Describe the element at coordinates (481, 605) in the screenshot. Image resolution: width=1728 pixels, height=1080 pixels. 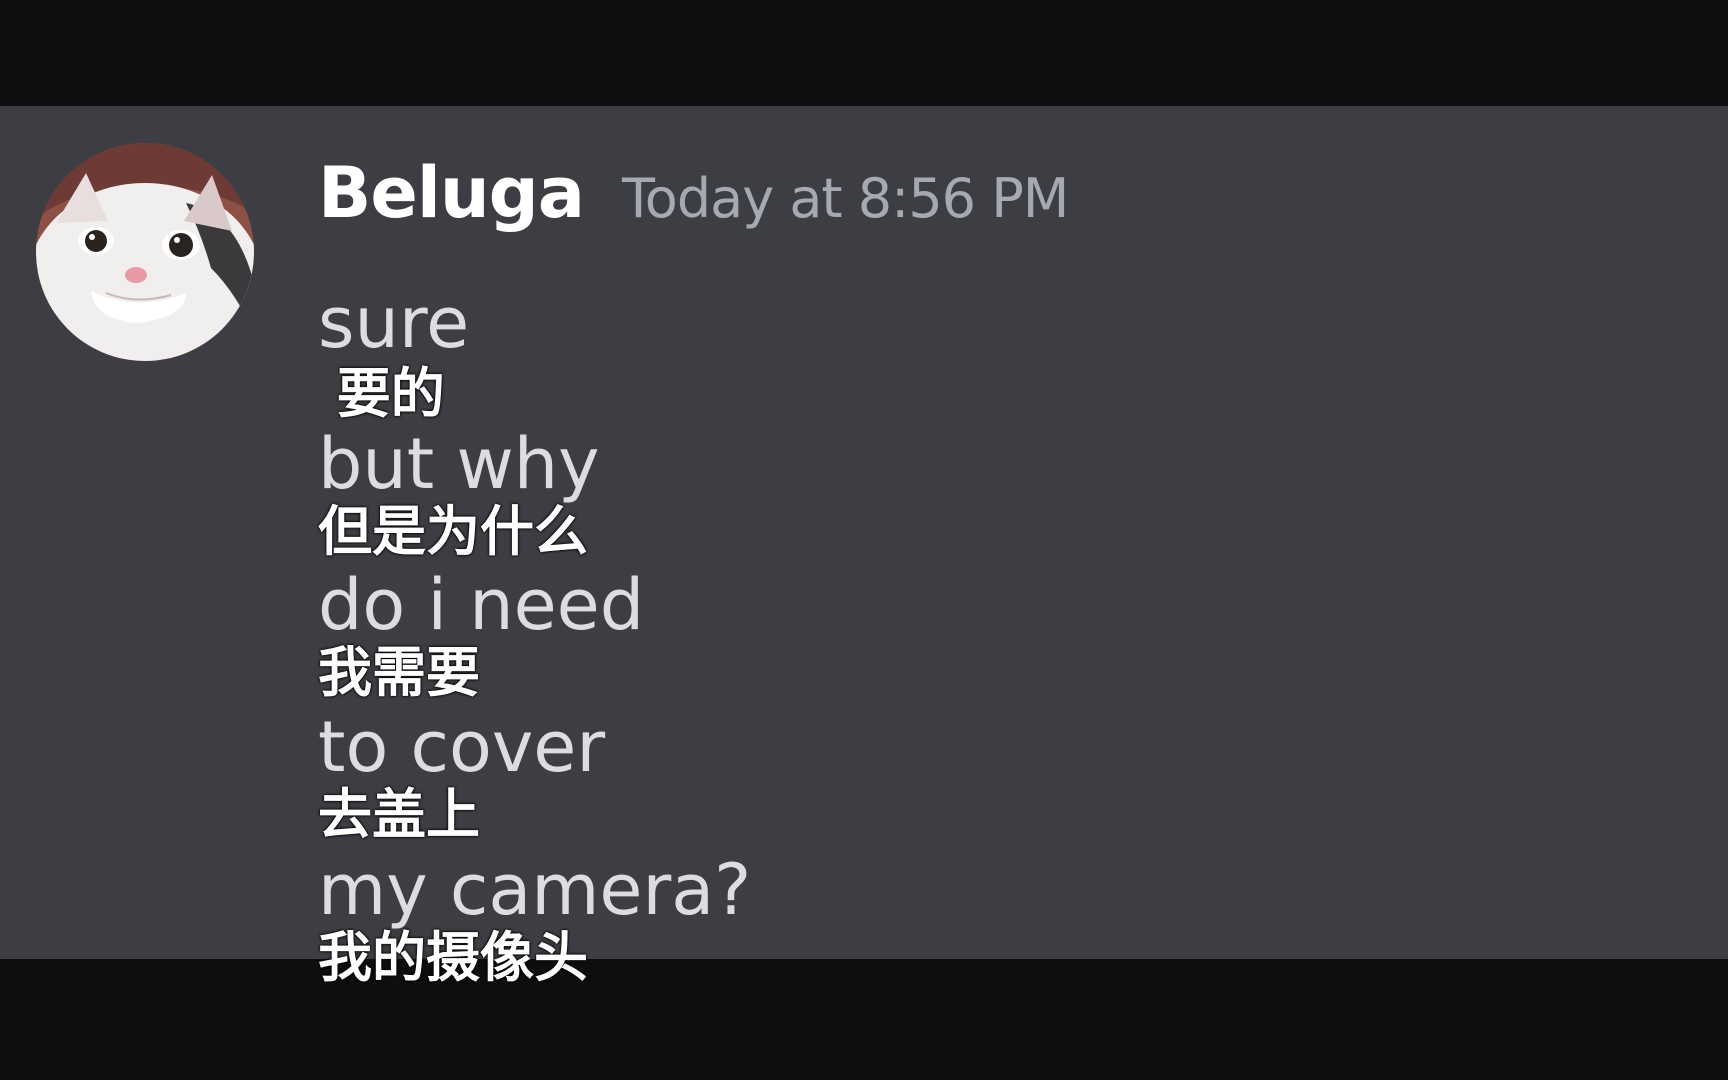
I see `message-line: do i need` at that location.